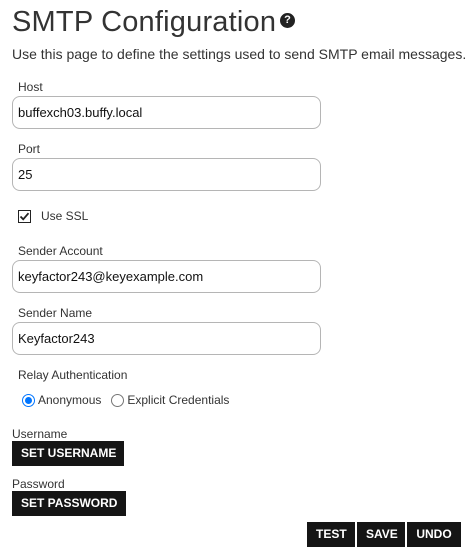  Describe the element at coordinates (381, 534) in the screenshot. I see `save-button: SAVE` at that location.